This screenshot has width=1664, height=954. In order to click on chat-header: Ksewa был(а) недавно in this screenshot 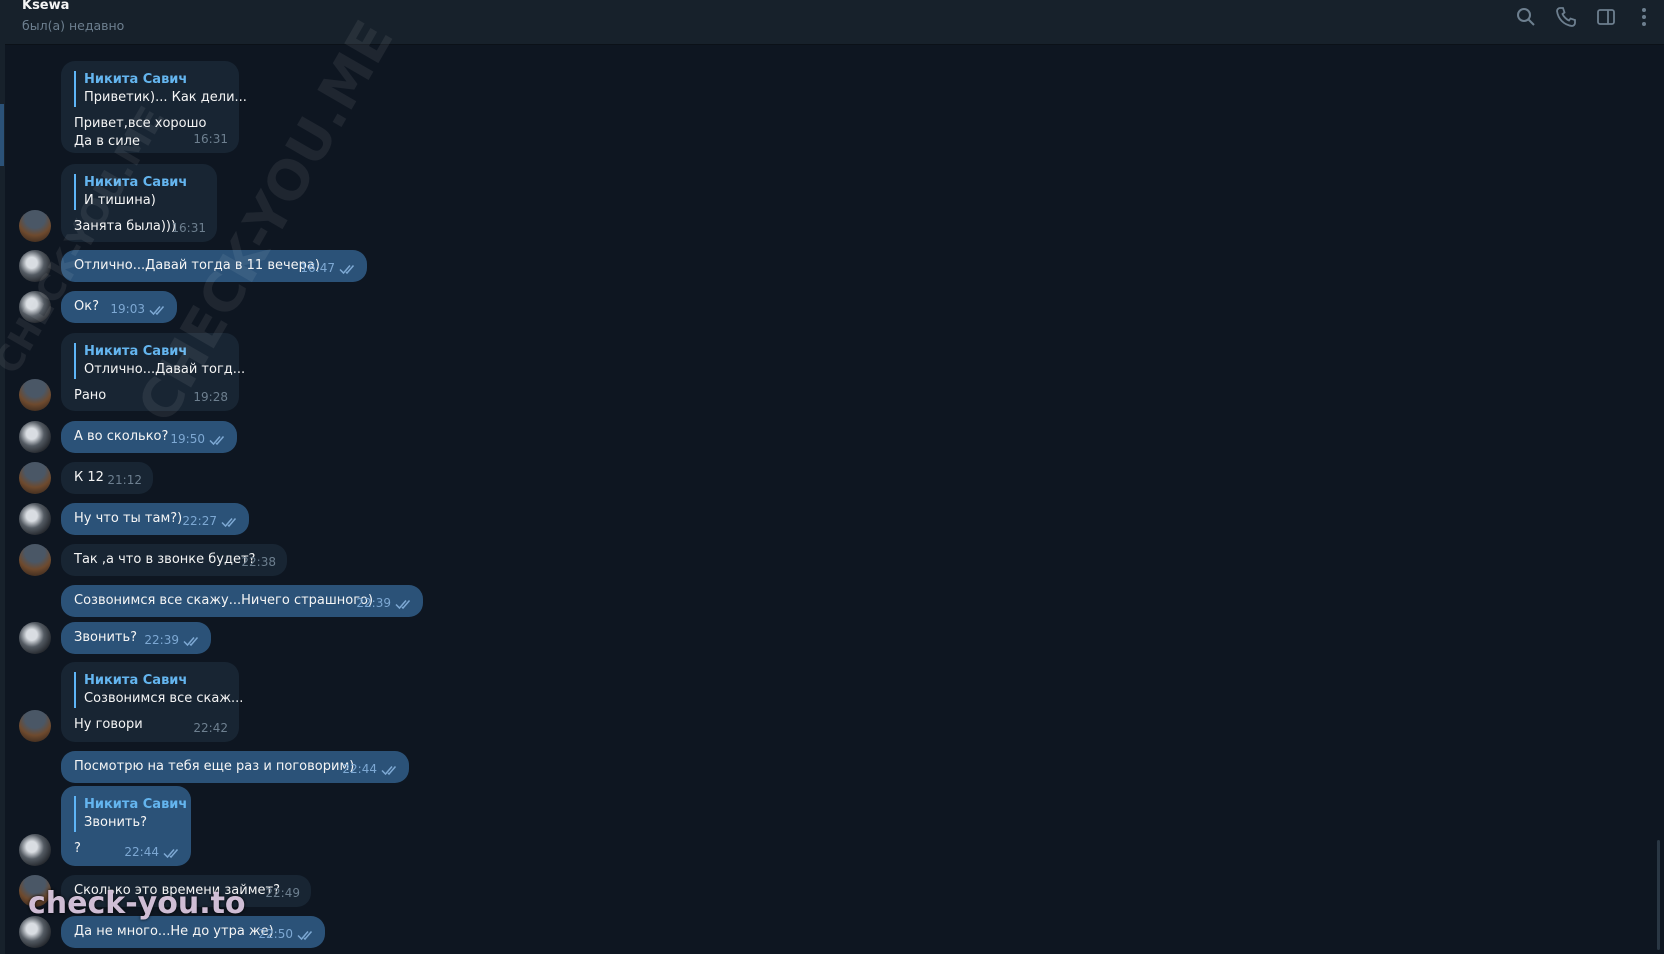, I will do `click(832, 22)`.